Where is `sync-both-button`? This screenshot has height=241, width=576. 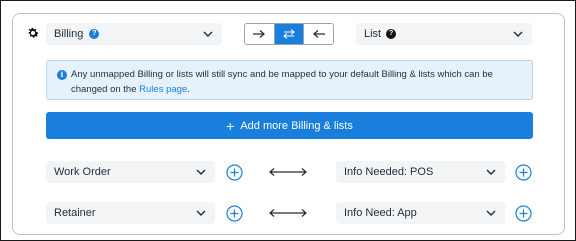
sync-both-button is located at coordinates (288, 34).